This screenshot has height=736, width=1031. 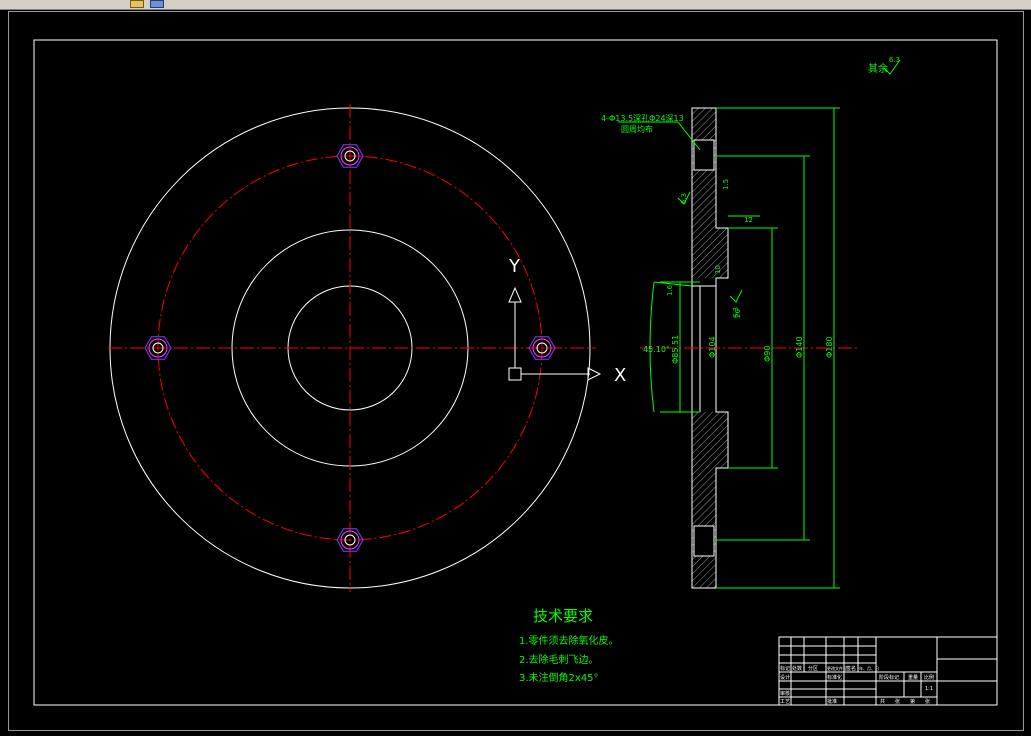 I want to click on dim-d180: Φ180, so click(x=829, y=347).